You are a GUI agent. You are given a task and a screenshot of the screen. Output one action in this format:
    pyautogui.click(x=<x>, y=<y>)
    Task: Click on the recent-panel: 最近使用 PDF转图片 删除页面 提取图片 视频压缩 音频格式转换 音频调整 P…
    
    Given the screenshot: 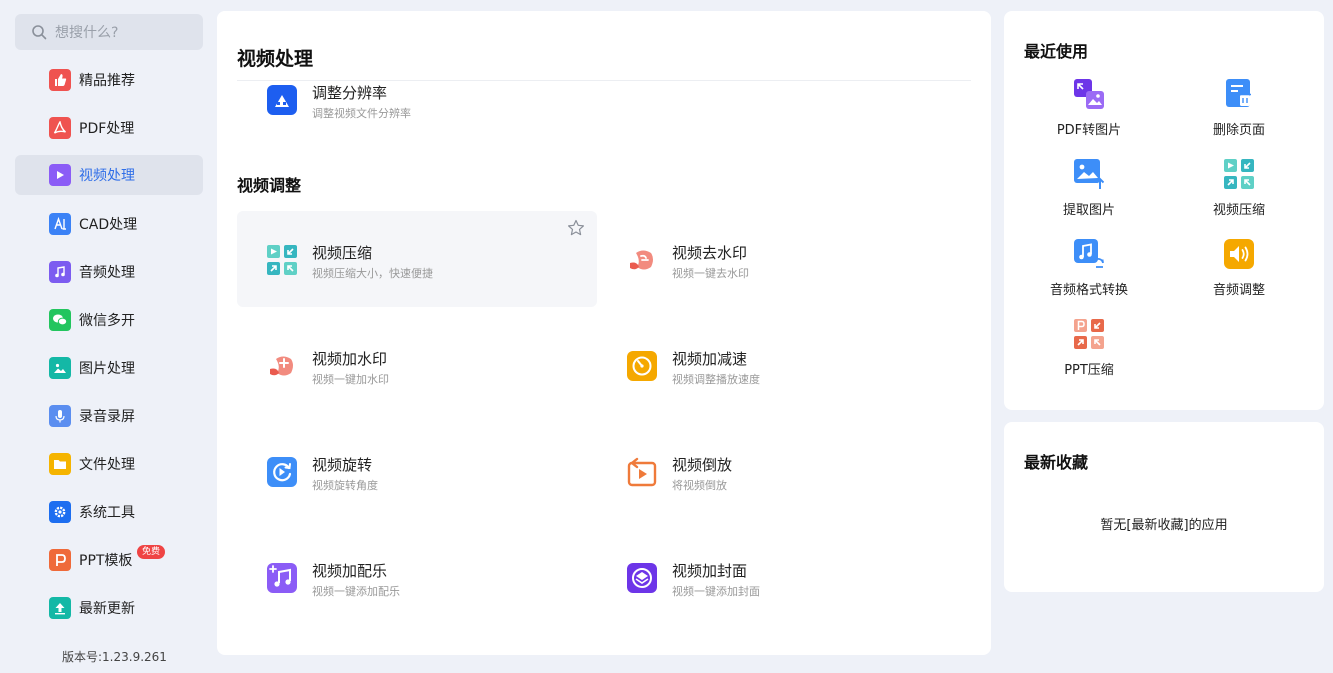 What is the action you would take?
    pyautogui.click(x=1164, y=210)
    